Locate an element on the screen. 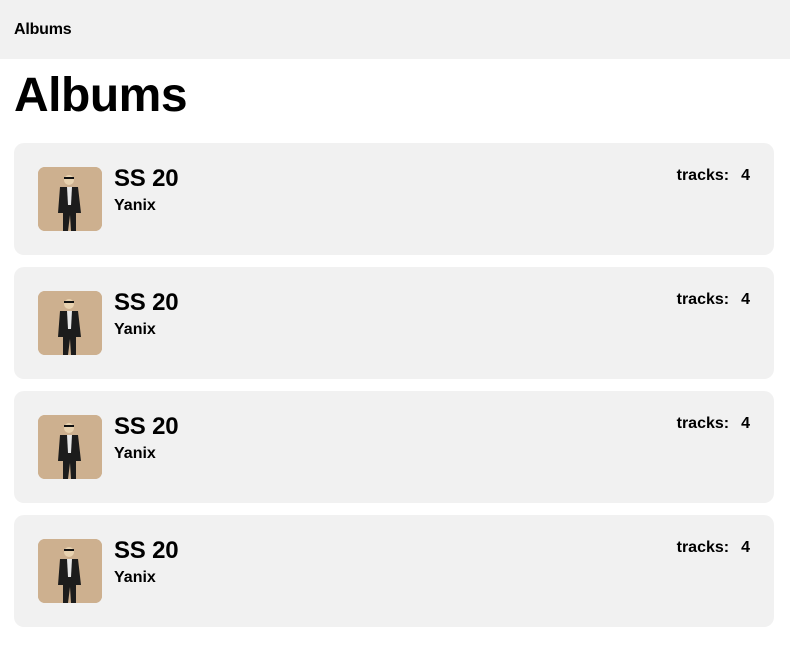 This screenshot has width=790, height=656. top-bar: Albums is located at coordinates (395, 29).